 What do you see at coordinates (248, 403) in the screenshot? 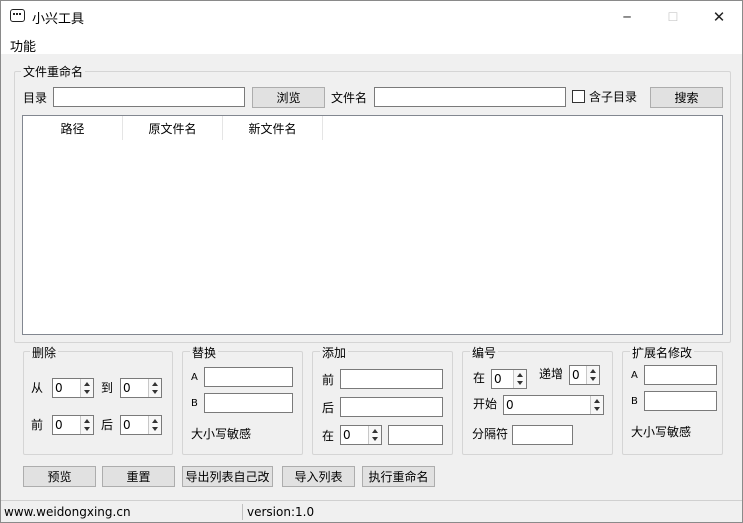
I see `replace-b-input` at bounding box center [248, 403].